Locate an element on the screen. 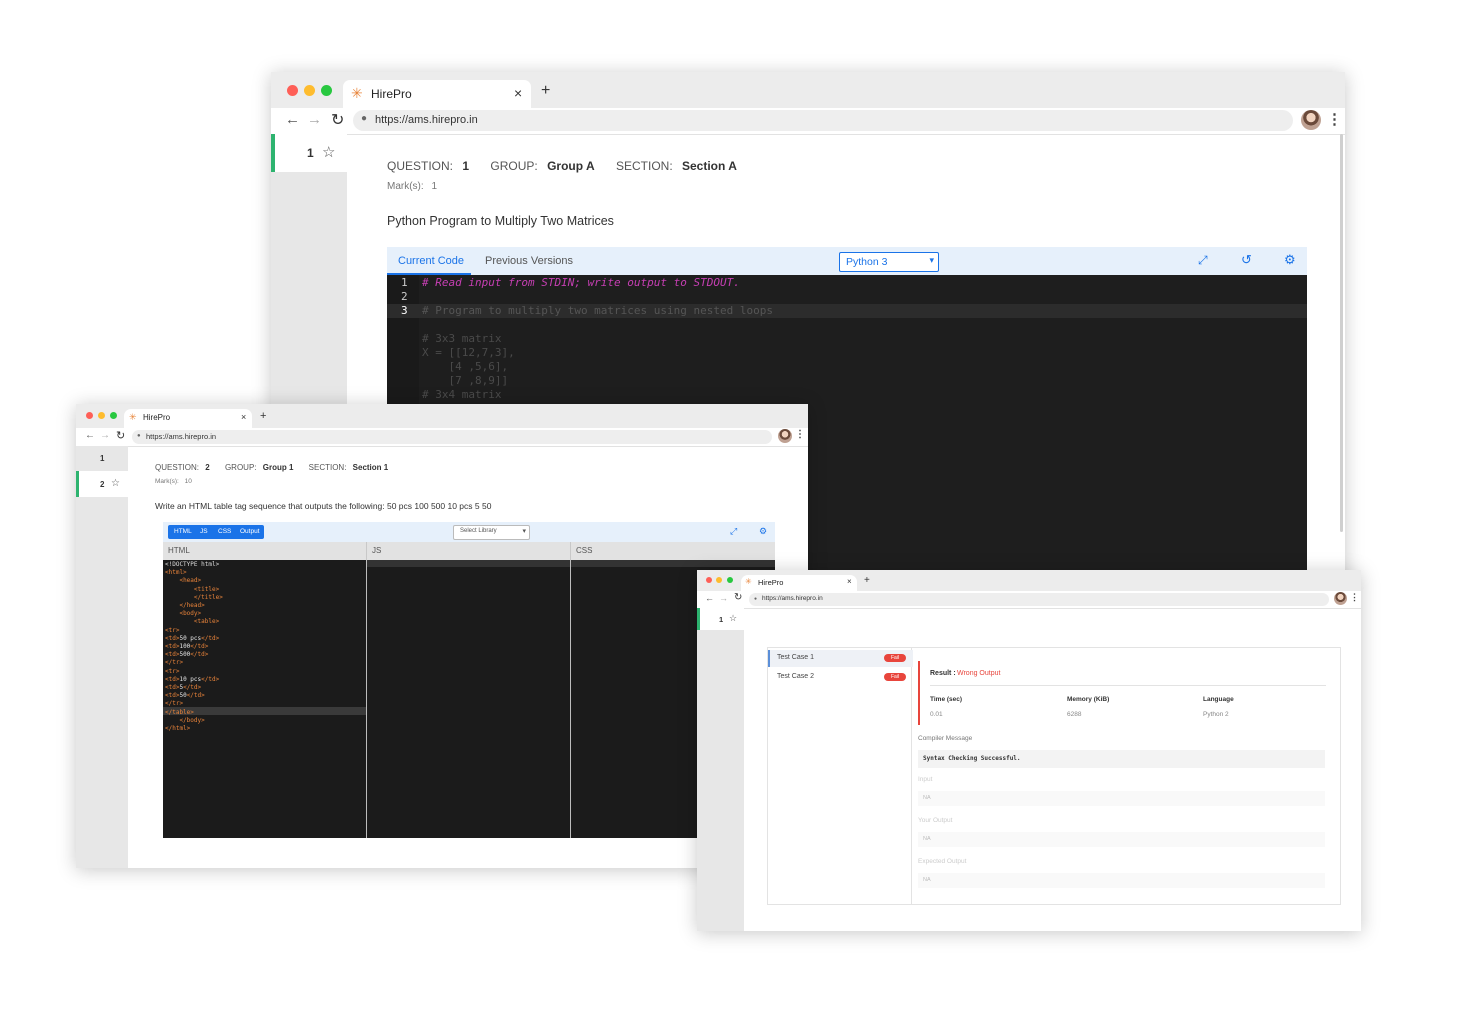 The width and height of the screenshot is (1470, 1013). test-case-item: Test Case 1 Fail is located at coordinates (840, 658).